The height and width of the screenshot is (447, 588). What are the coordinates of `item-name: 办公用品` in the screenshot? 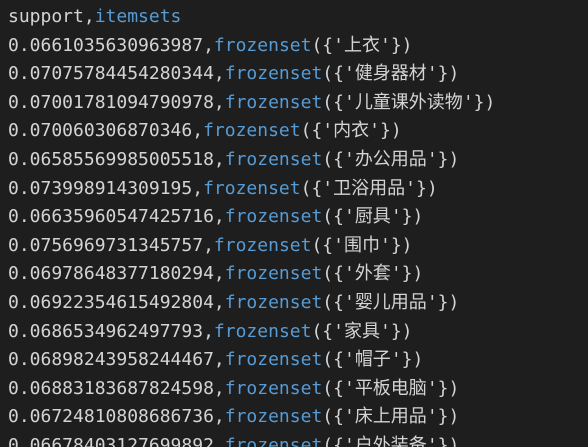 It's located at (390, 159).